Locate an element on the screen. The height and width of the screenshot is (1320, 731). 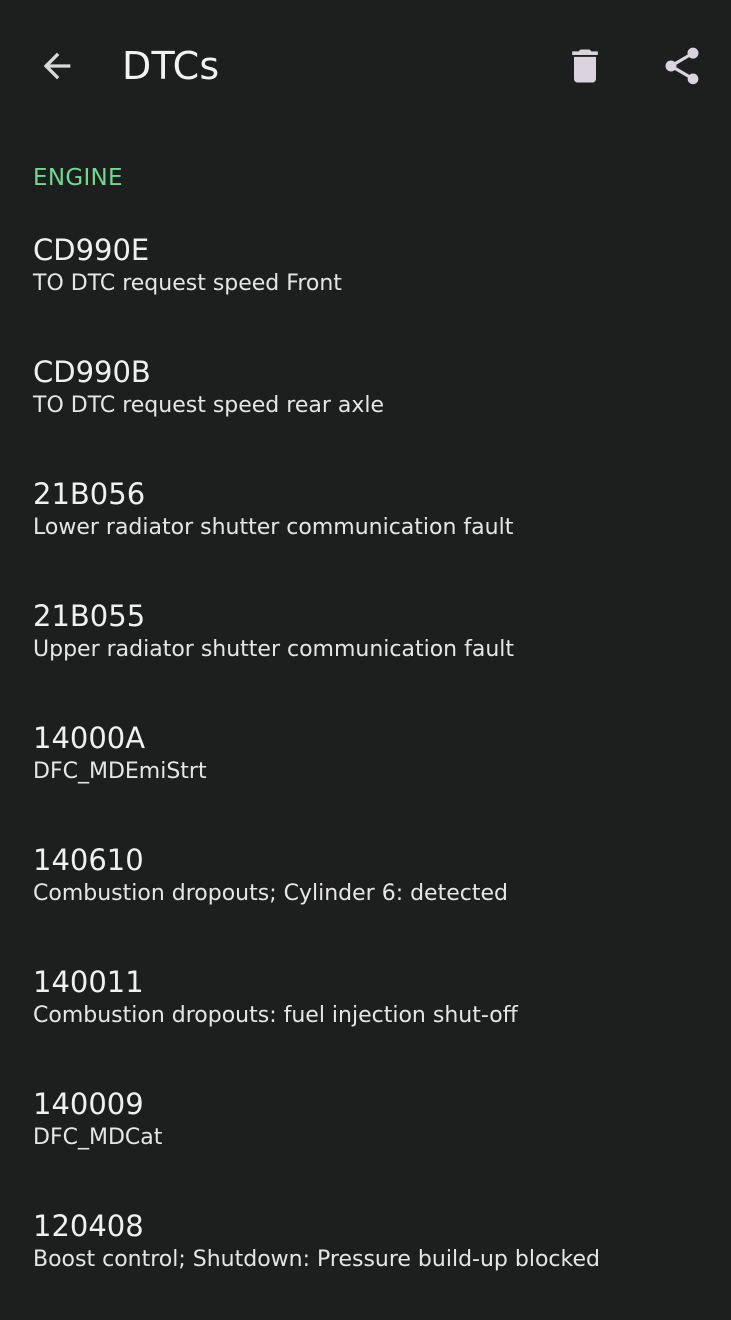
dtc-code: CD990B is located at coordinates (92, 372).